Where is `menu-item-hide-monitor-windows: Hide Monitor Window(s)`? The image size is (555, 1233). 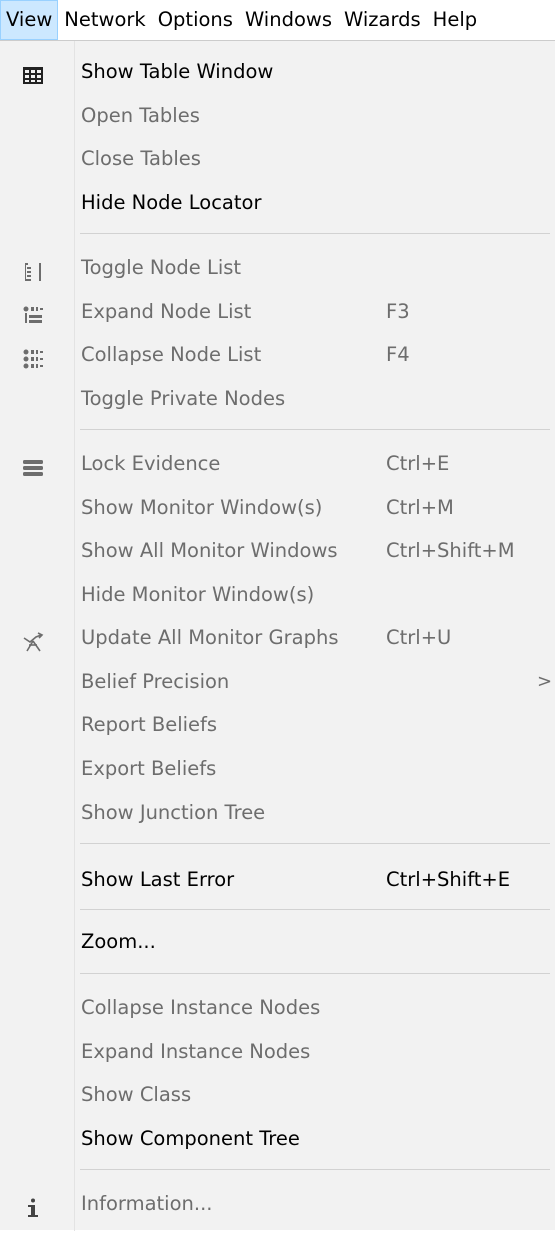
menu-item-hide-monitor-windows: Hide Monitor Window(s) is located at coordinates (277, 595).